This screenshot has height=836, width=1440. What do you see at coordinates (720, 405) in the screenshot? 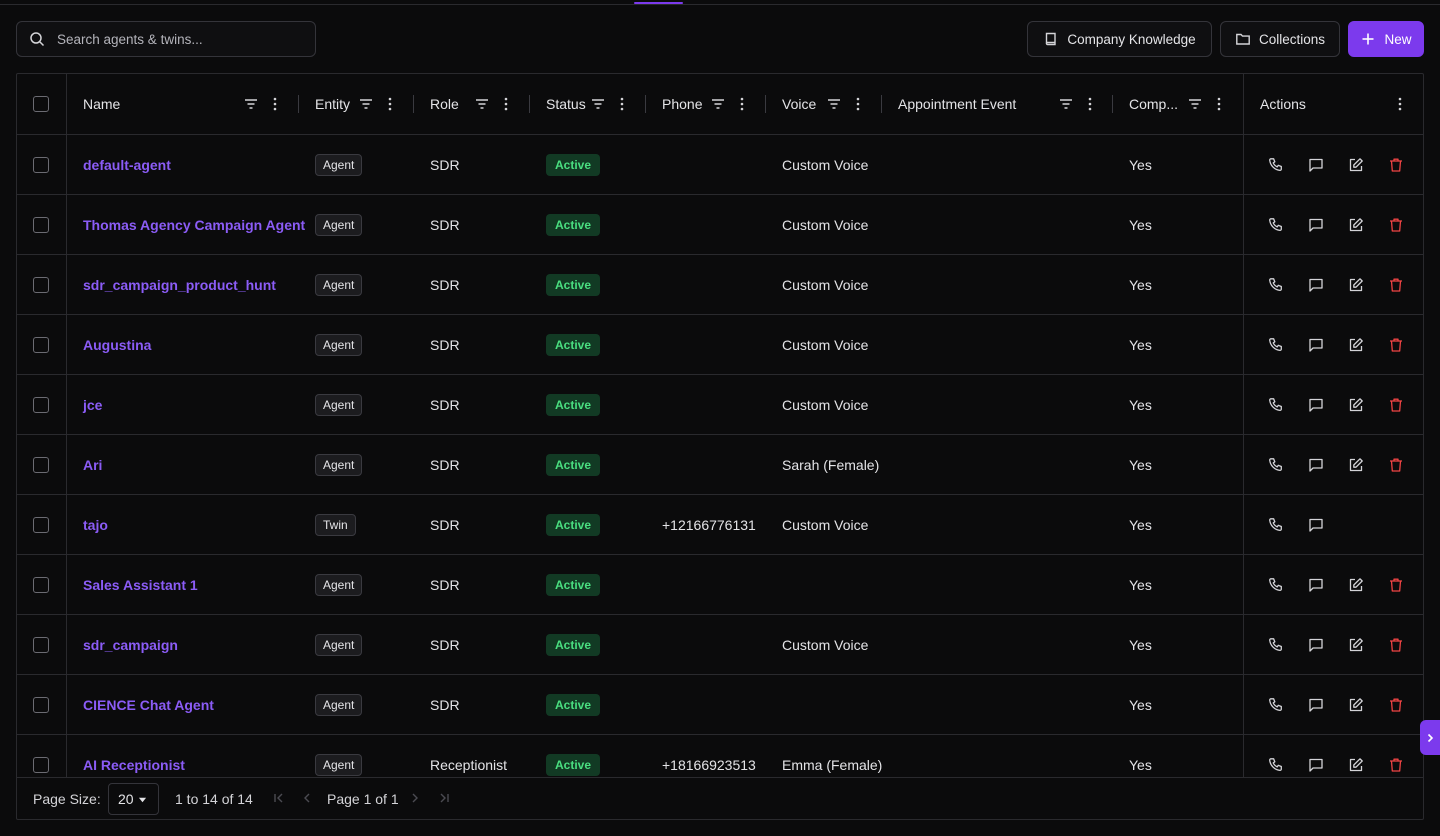
I see `table-row: jce Agent SDR Active Custom Voice Yes` at bounding box center [720, 405].